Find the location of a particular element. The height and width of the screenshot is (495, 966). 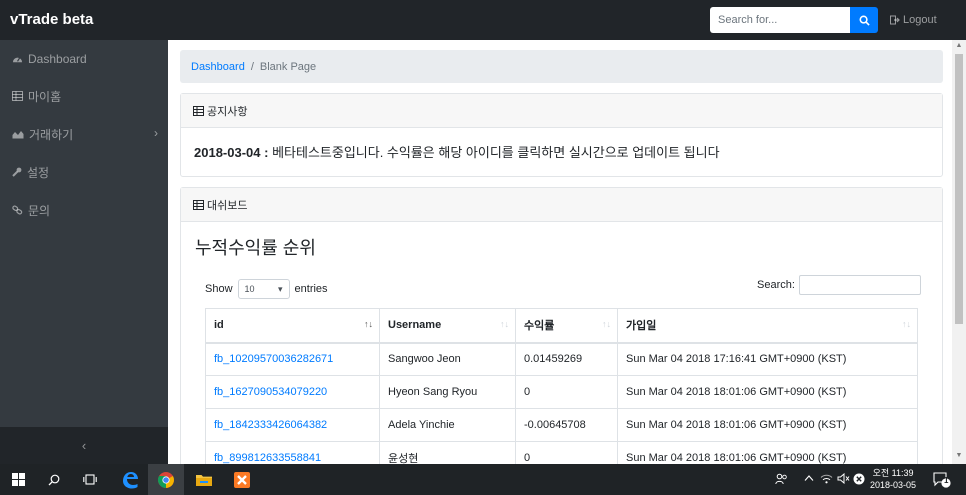

table-search-input is located at coordinates (859, 285).